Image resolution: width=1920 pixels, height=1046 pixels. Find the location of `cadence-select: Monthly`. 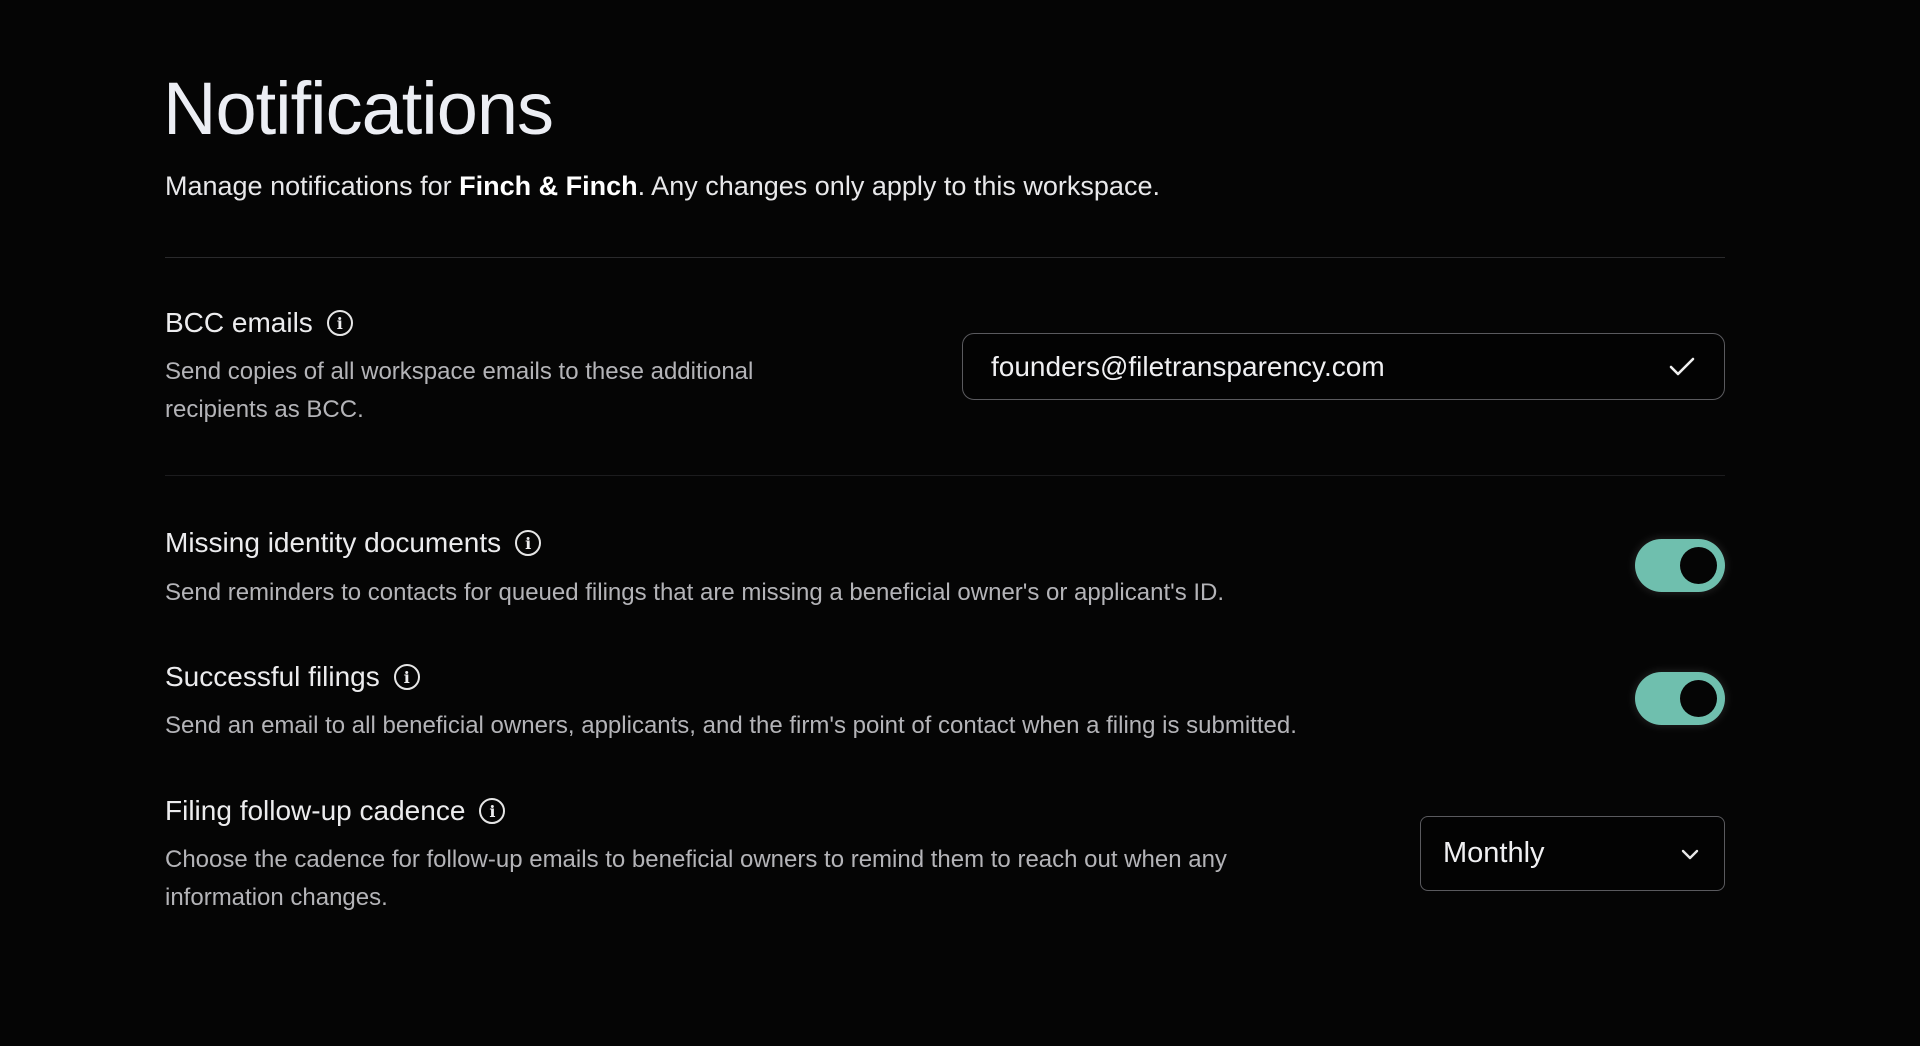

cadence-select: Monthly is located at coordinates (1572, 853).